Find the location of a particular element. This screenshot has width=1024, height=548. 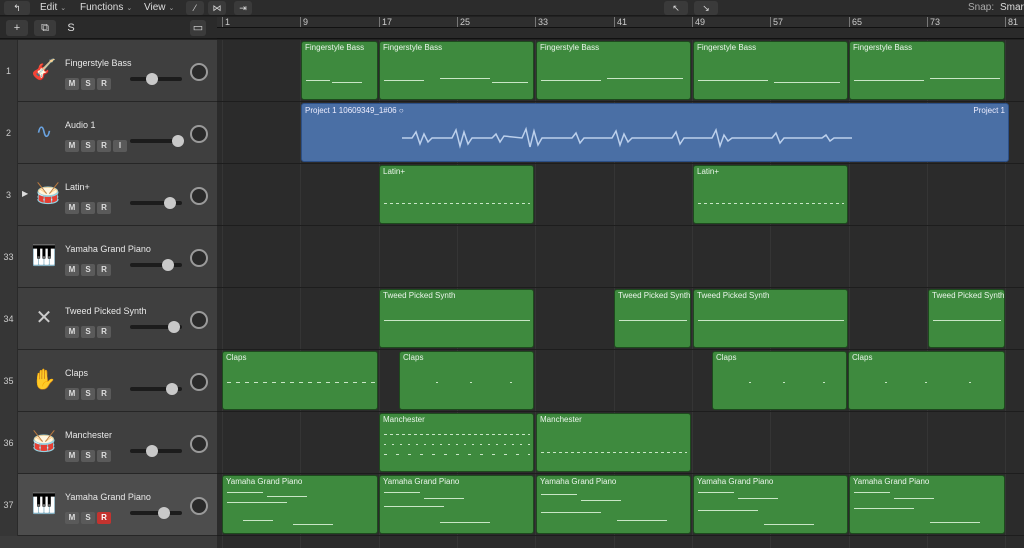

track-header: 33 🎹 Yamaha Grand Piano MSR is located at coordinates (108, 257).